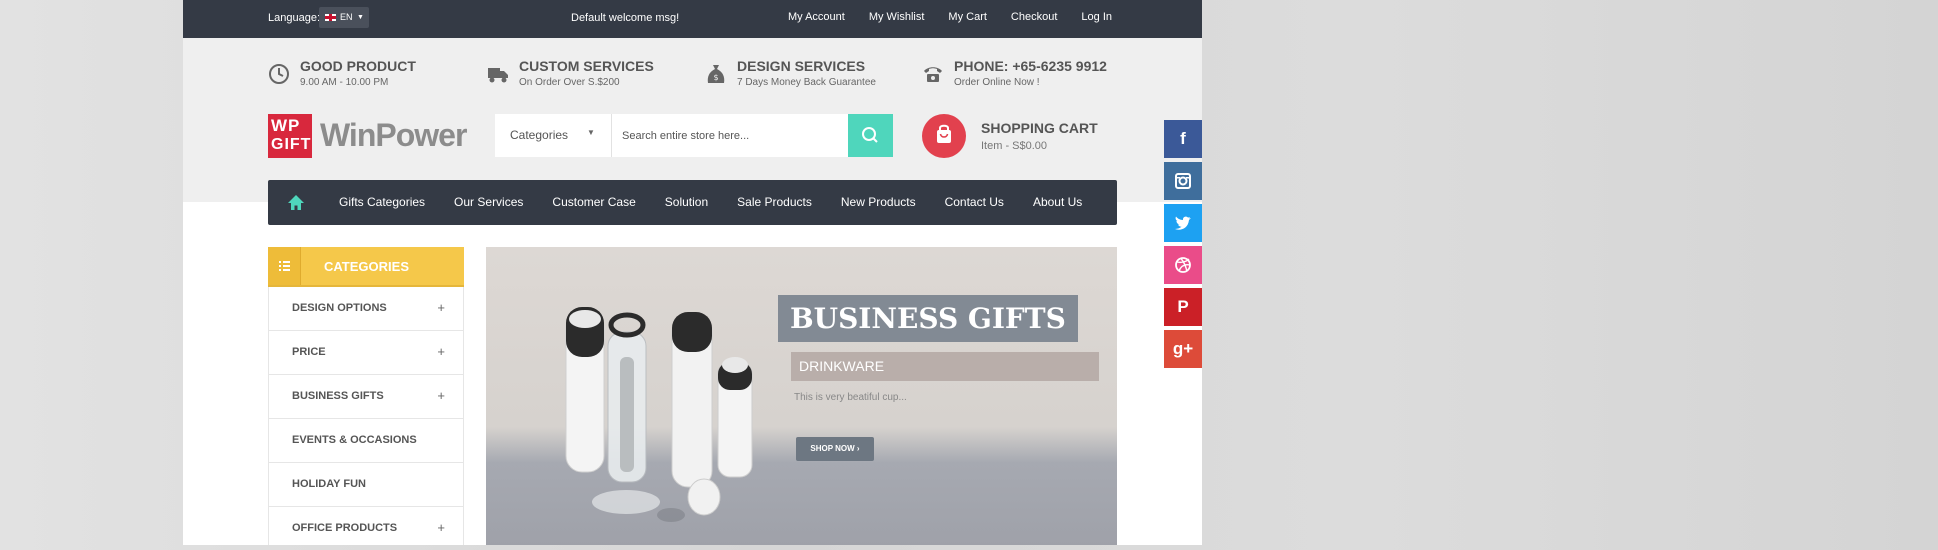 The height and width of the screenshot is (550, 1938). I want to click on twitter-icon, so click(1183, 223).